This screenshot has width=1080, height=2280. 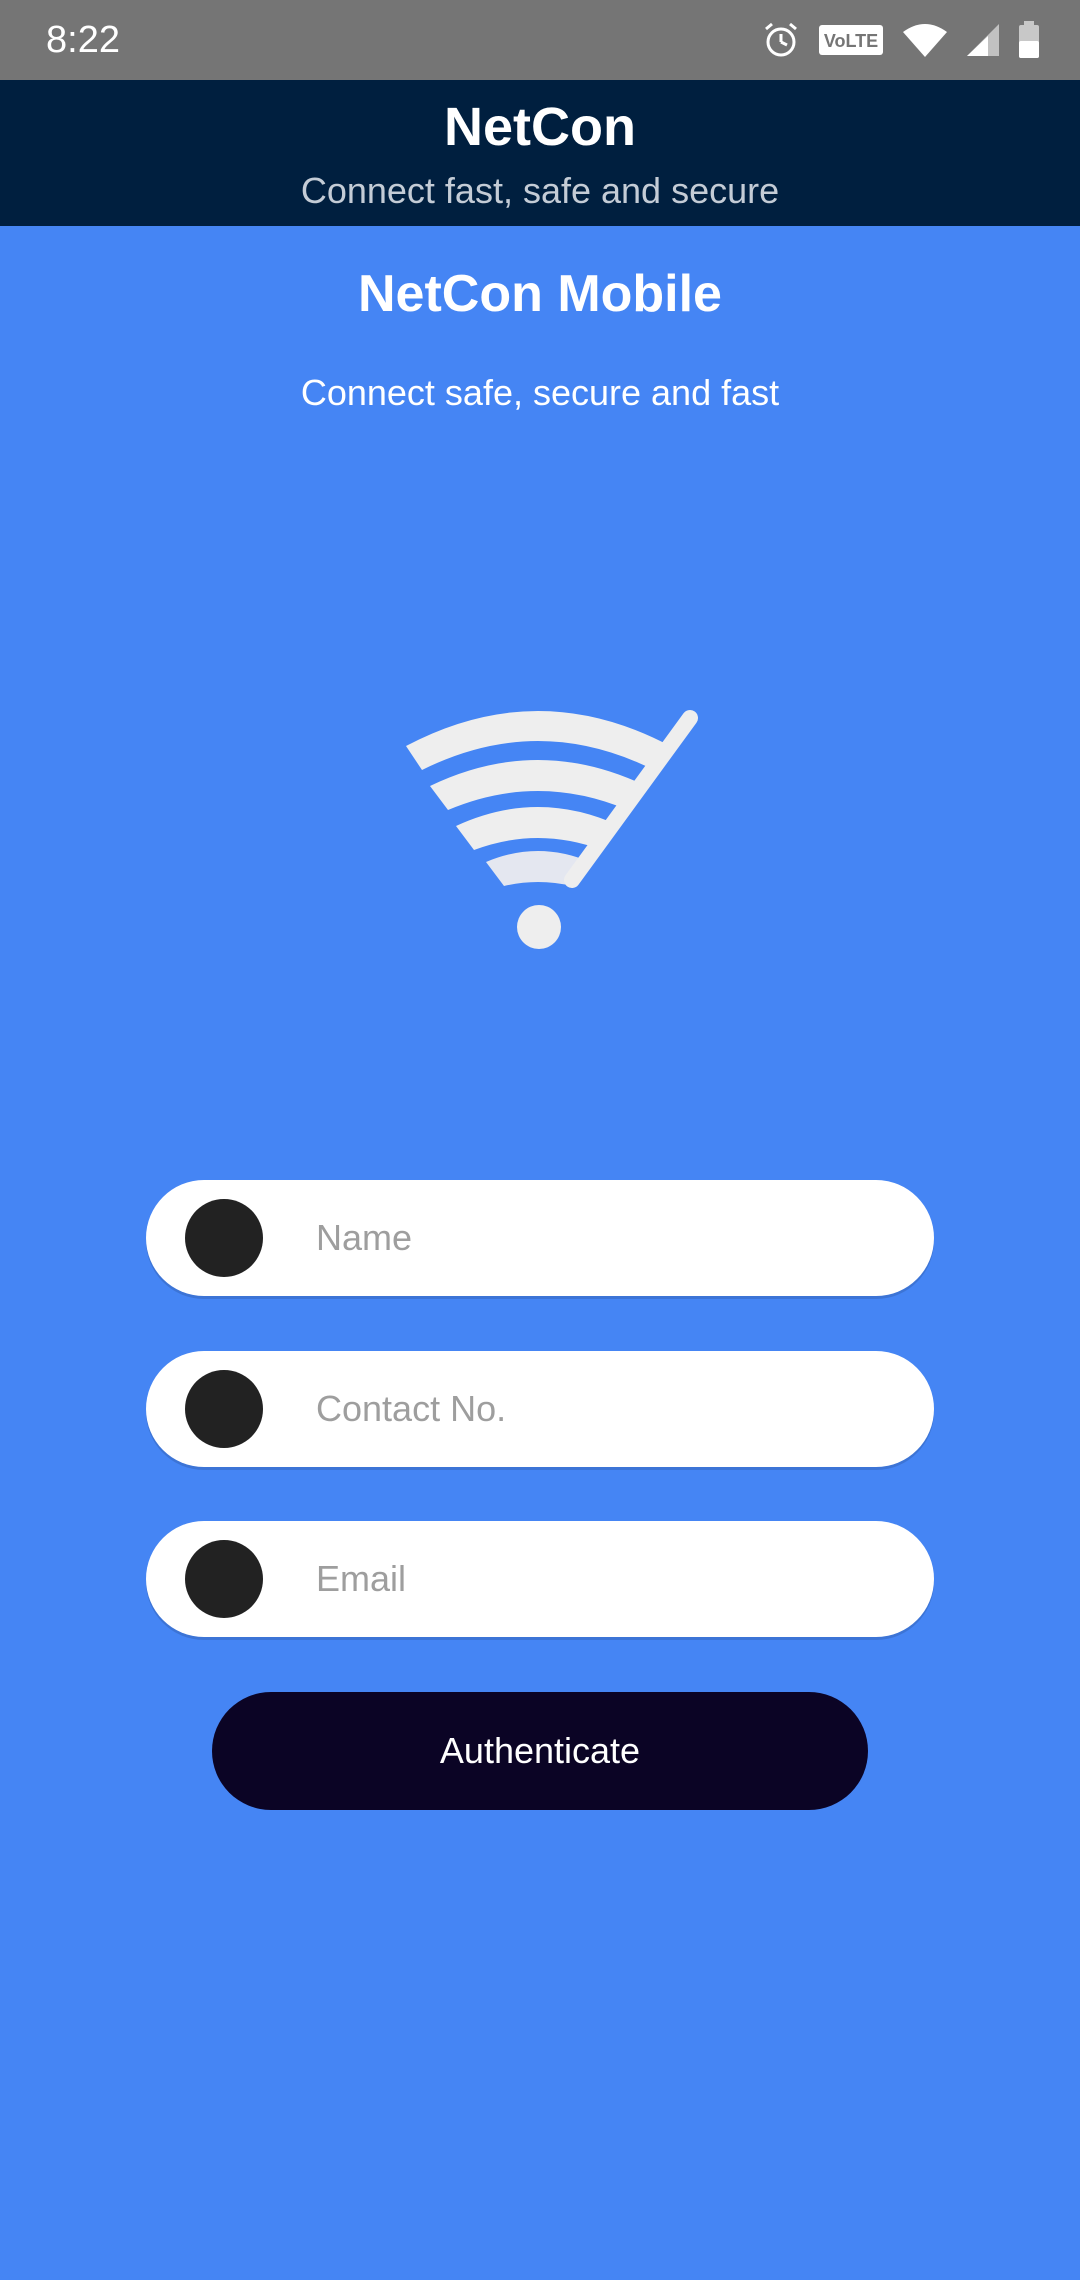 What do you see at coordinates (224, 1409) in the screenshot?
I see `contact-field-icon` at bounding box center [224, 1409].